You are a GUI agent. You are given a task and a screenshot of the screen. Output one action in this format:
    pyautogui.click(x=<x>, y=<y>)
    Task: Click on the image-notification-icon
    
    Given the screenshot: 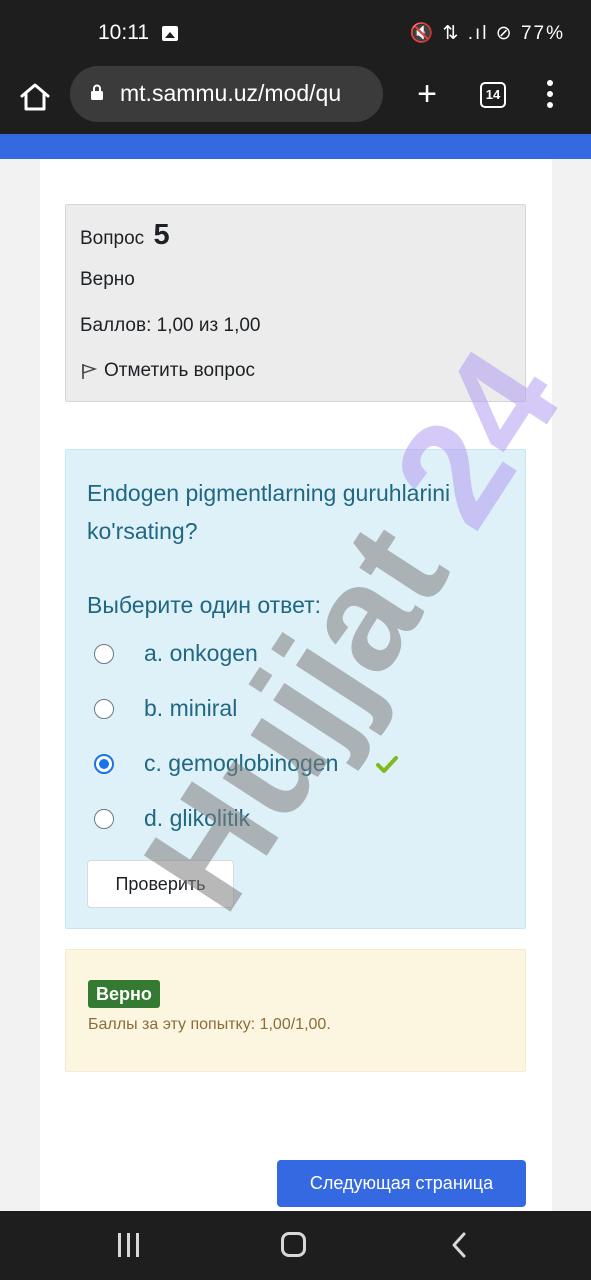 What is the action you would take?
    pyautogui.click(x=170, y=33)
    